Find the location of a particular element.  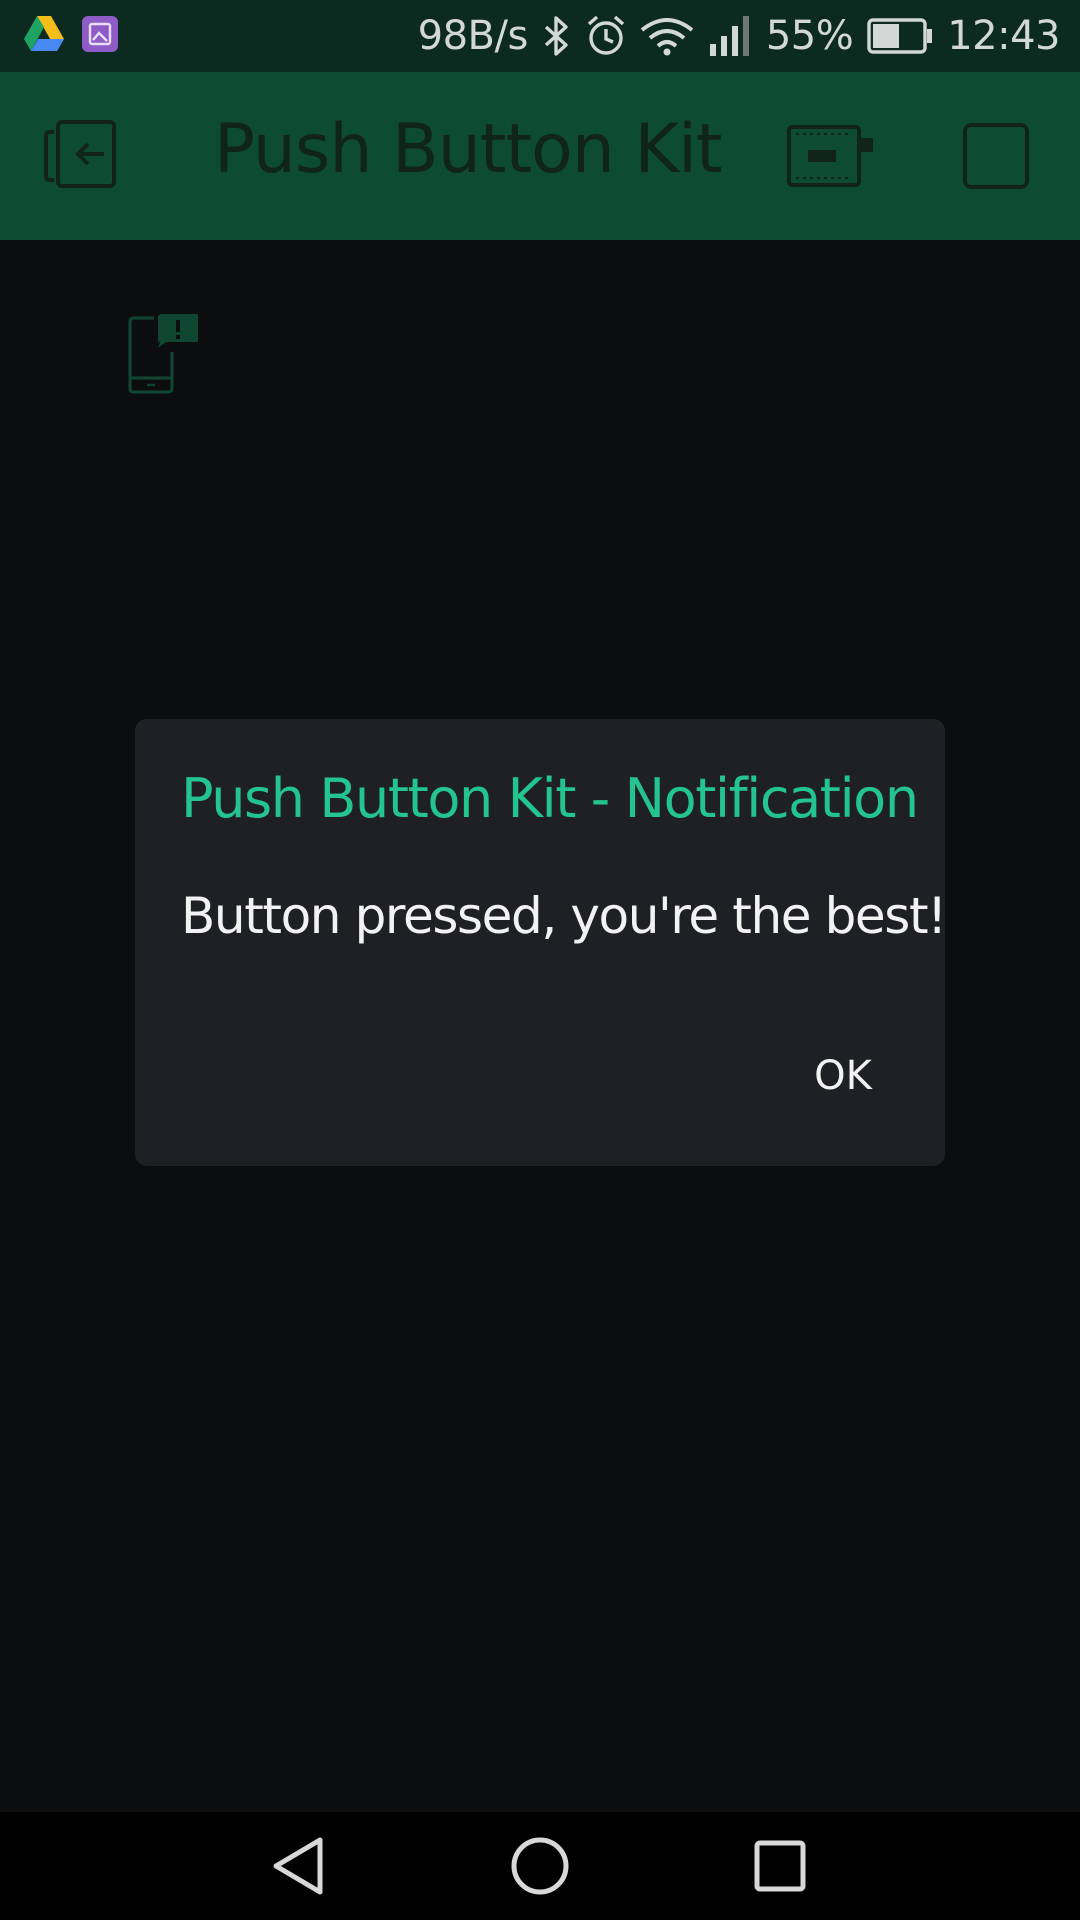

gallery-icon is located at coordinates (100, 36).